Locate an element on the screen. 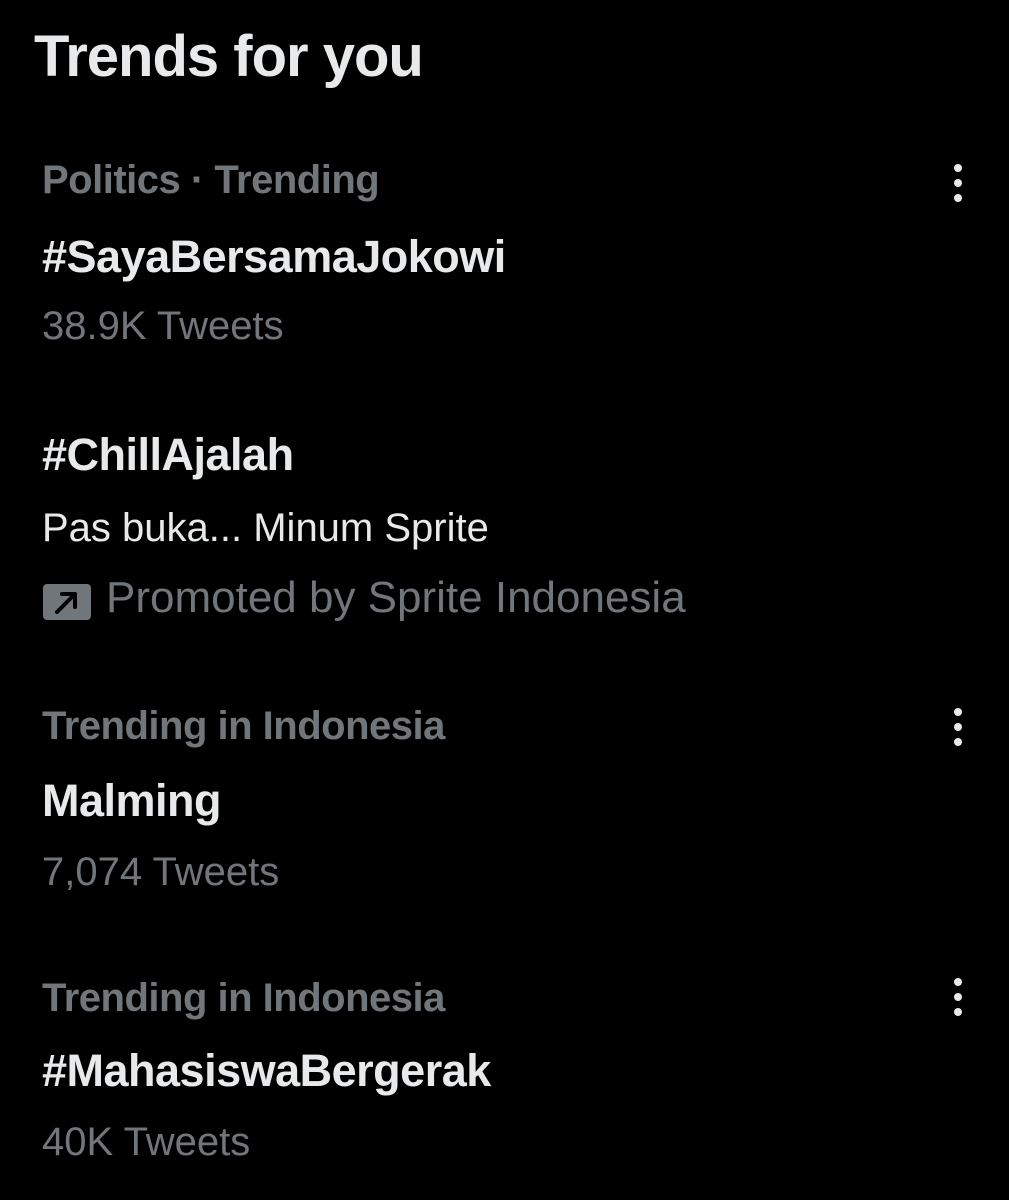 This screenshot has height=1200, width=1009. trend-description: Pas buka... Minum Sprite is located at coordinates (265, 528).